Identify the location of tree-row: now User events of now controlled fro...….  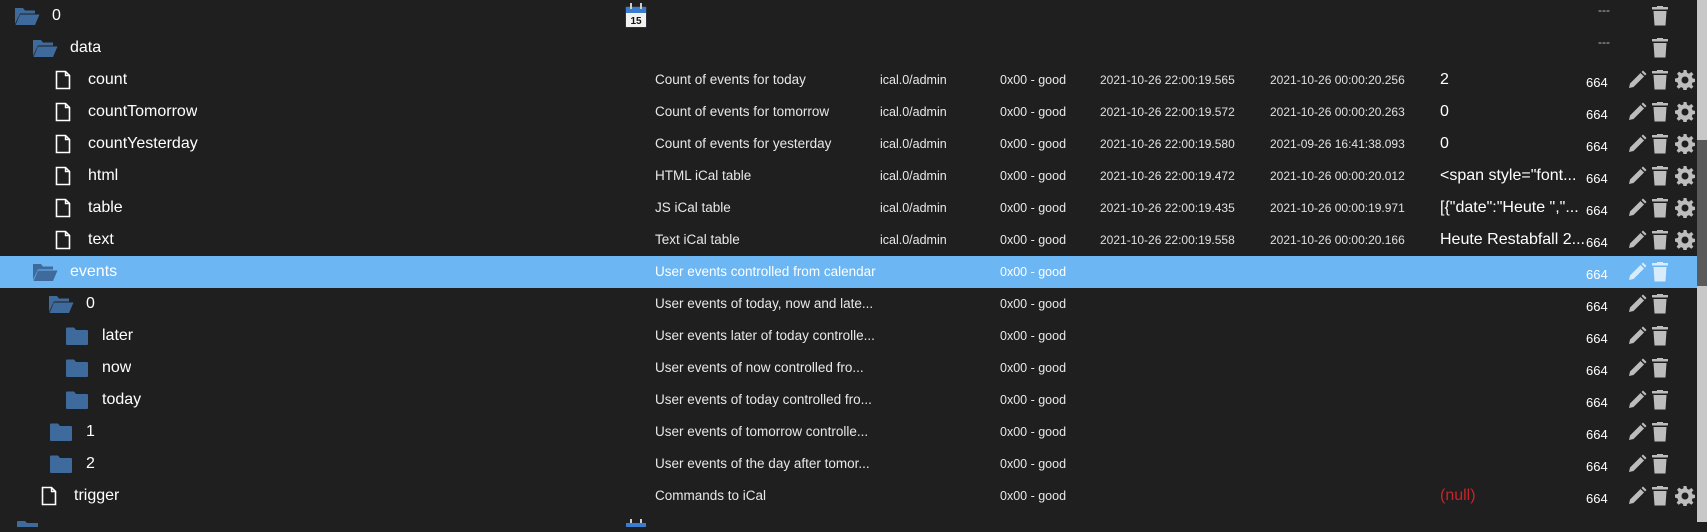
(848, 368).